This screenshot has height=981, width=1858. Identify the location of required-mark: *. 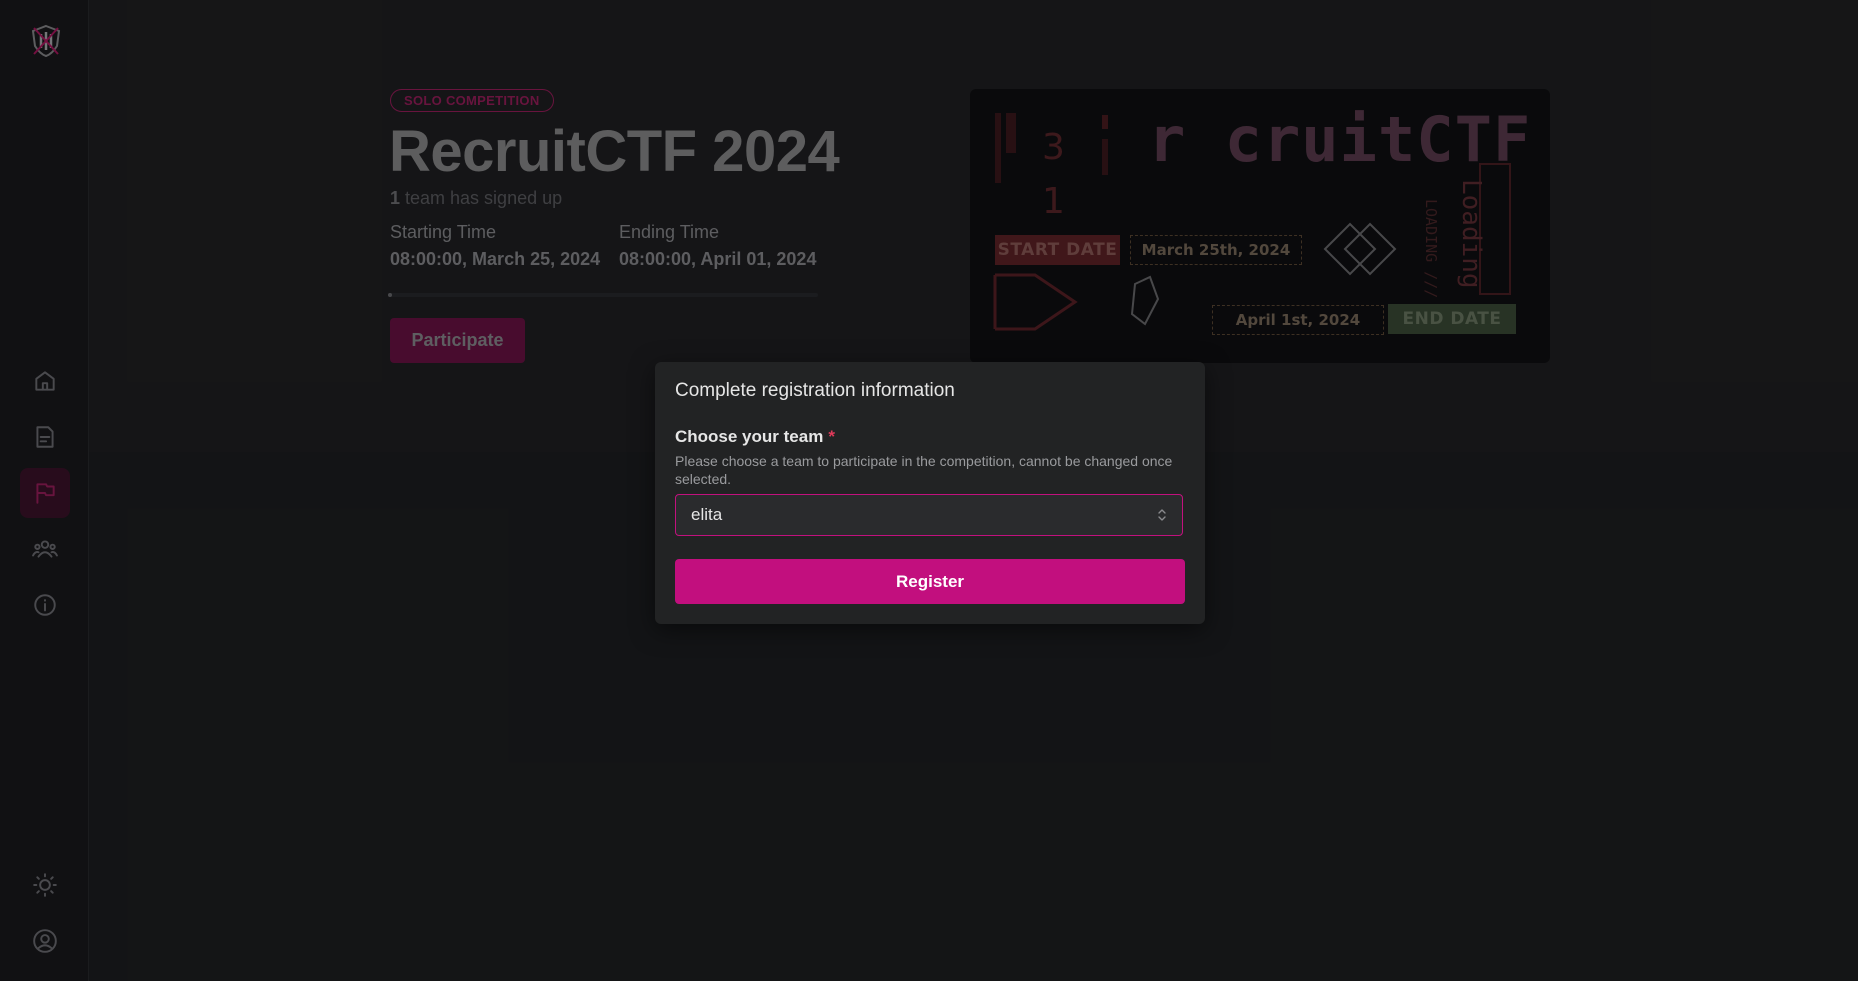
(831, 436).